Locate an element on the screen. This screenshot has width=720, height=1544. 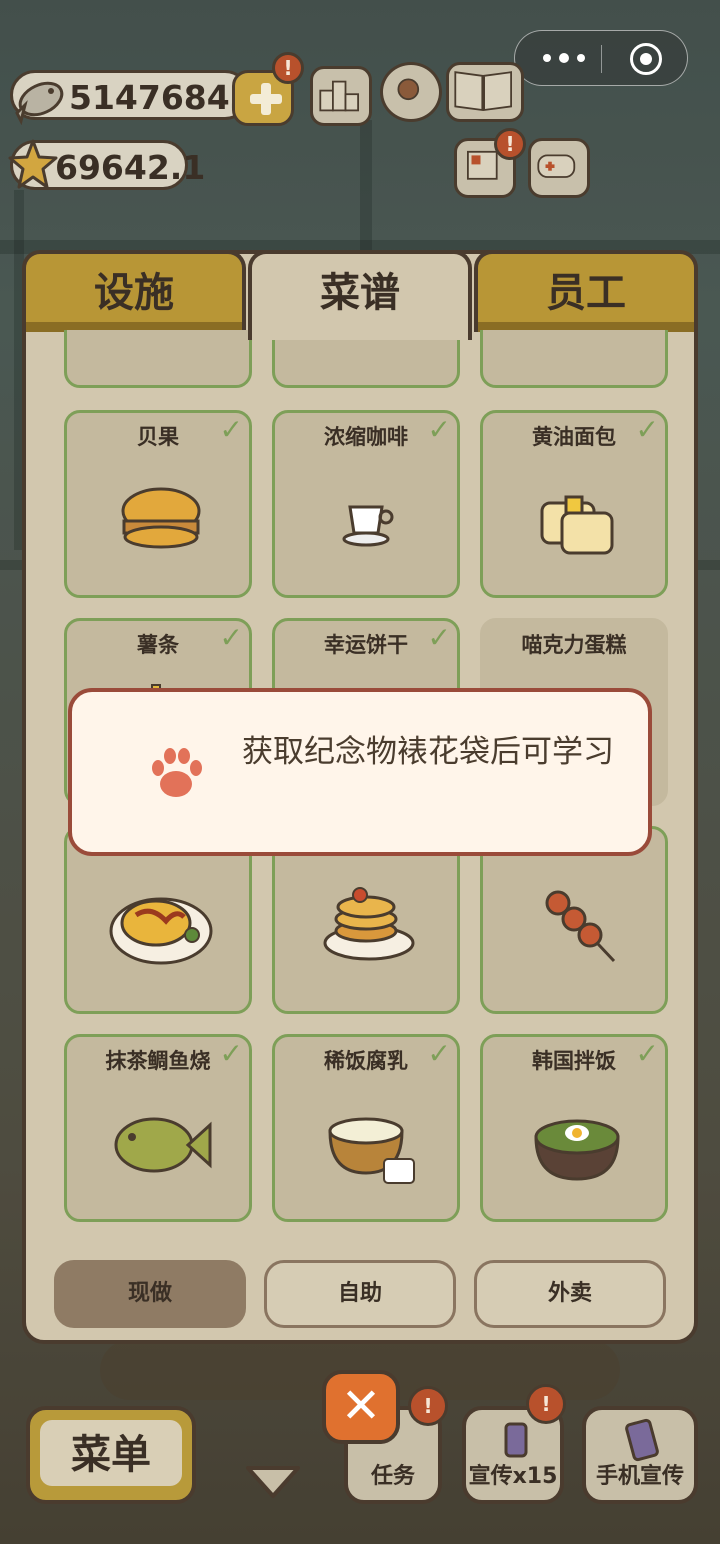
tab-facilities: 设施 is located at coordinates (134, 291).